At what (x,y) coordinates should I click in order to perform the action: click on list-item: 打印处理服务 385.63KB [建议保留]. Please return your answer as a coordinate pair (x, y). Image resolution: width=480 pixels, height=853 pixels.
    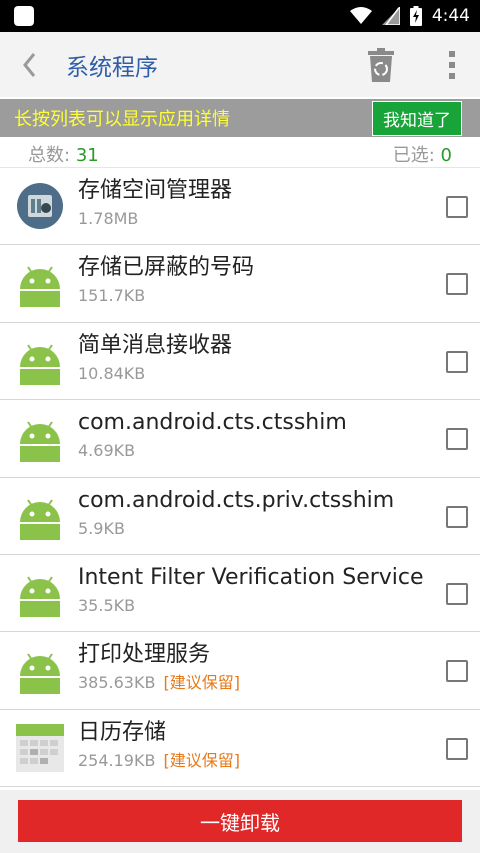
    Looking at the image, I should click on (240, 671).